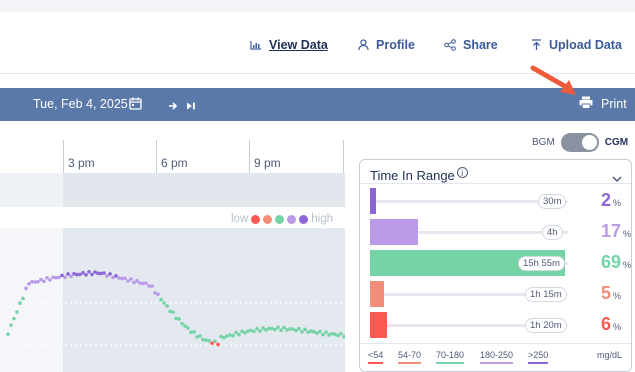  I want to click on tir-duration: 15h 55m, so click(541, 263).